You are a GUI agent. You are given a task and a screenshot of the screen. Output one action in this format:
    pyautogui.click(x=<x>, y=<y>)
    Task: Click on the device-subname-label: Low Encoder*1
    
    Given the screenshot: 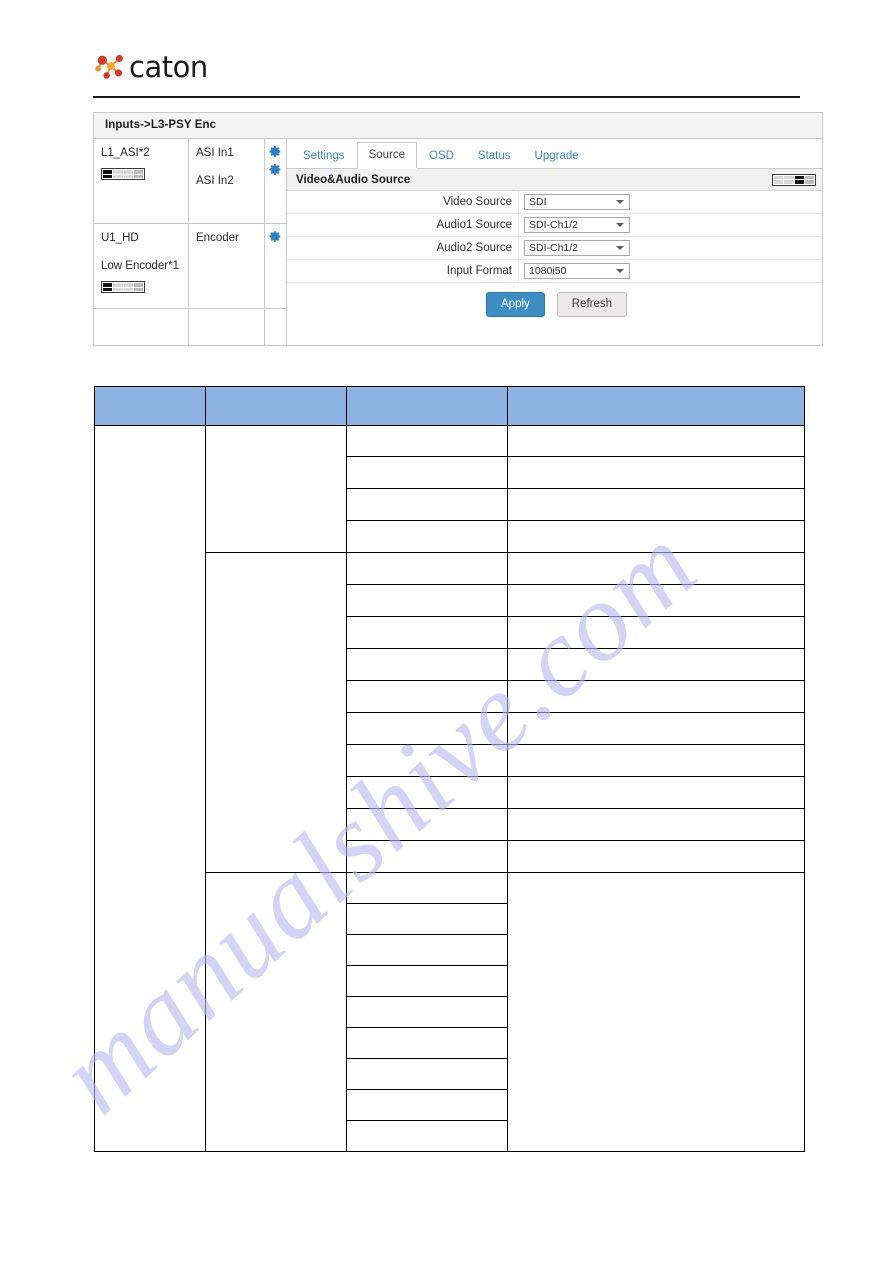 What is the action you would take?
    pyautogui.click(x=140, y=266)
    